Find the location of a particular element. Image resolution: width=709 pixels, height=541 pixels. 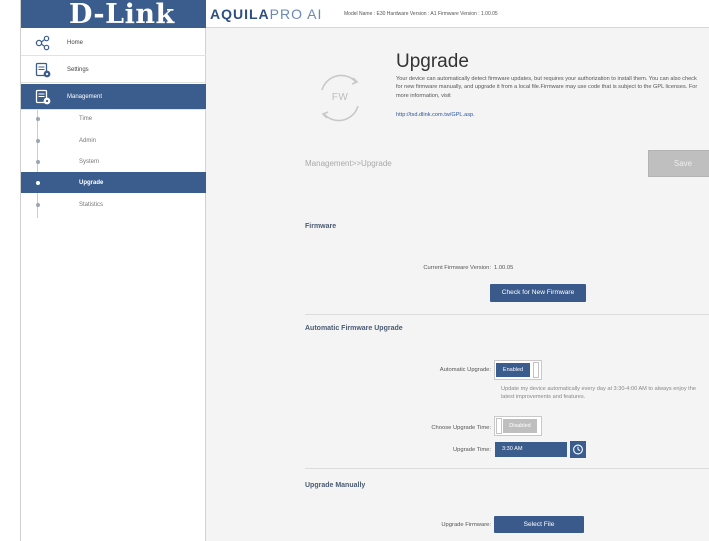

management-icon is located at coordinates (43, 97).